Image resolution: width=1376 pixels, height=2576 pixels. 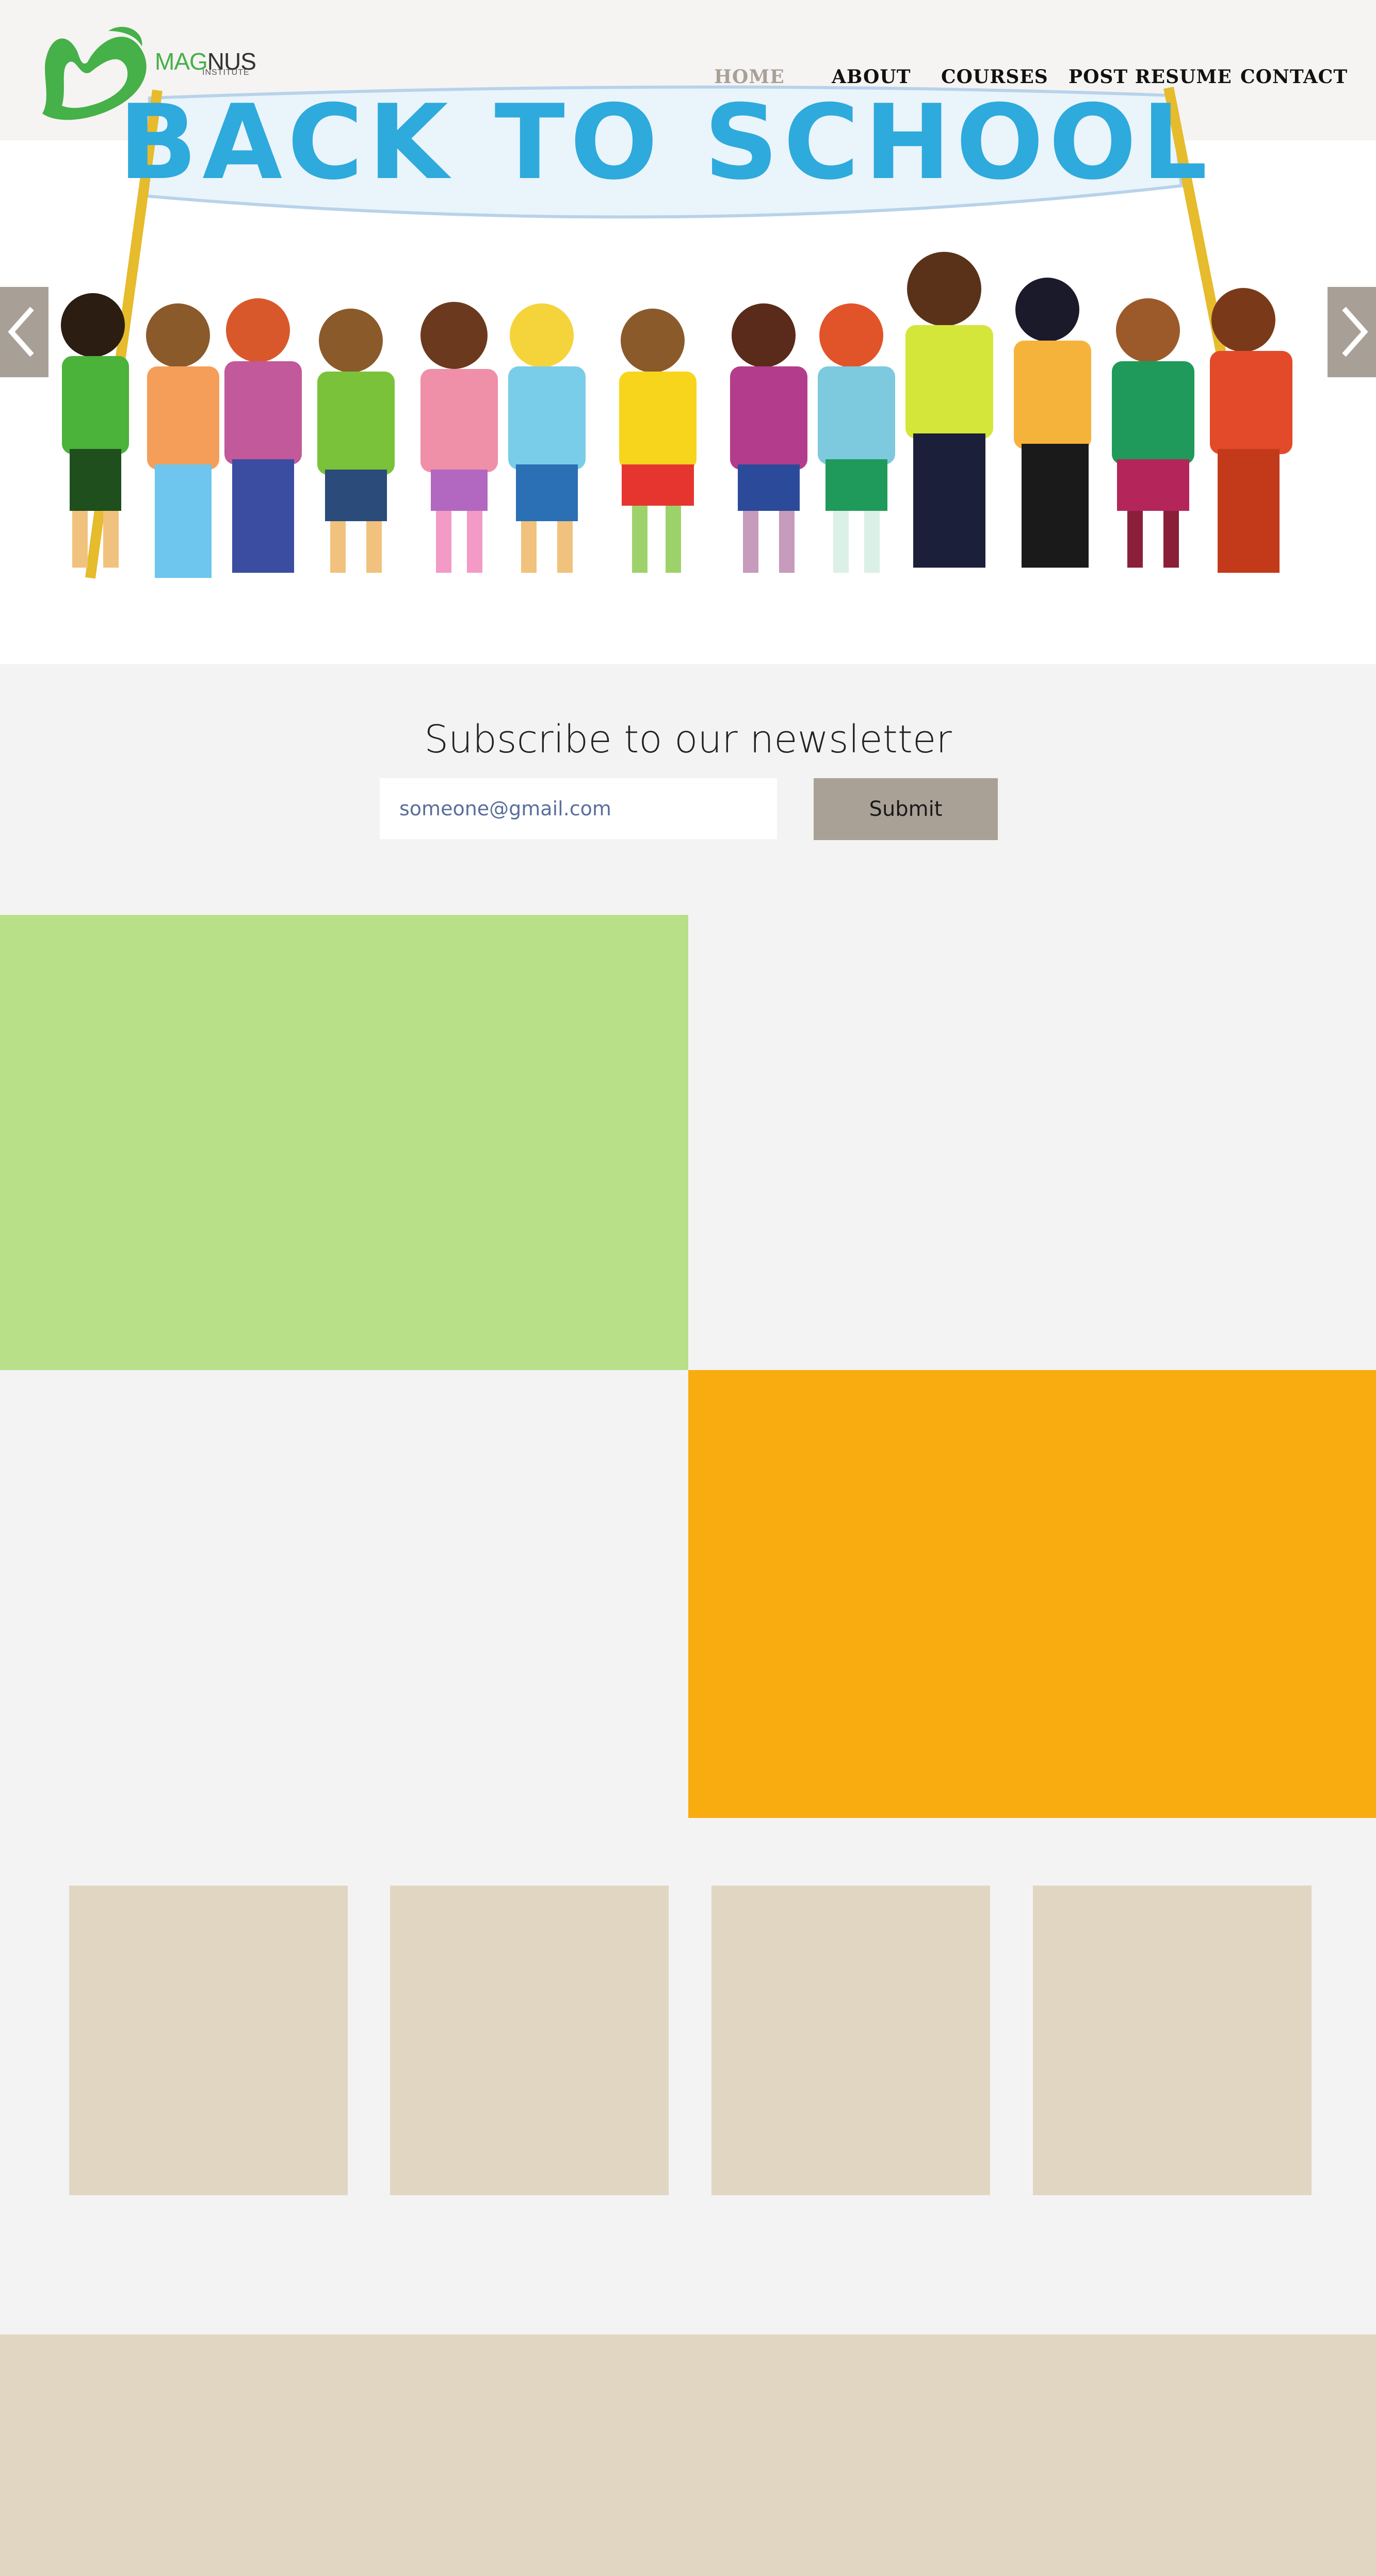 What do you see at coordinates (21, 332) in the screenshot?
I see `chevron-left-icon` at bounding box center [21, 332].